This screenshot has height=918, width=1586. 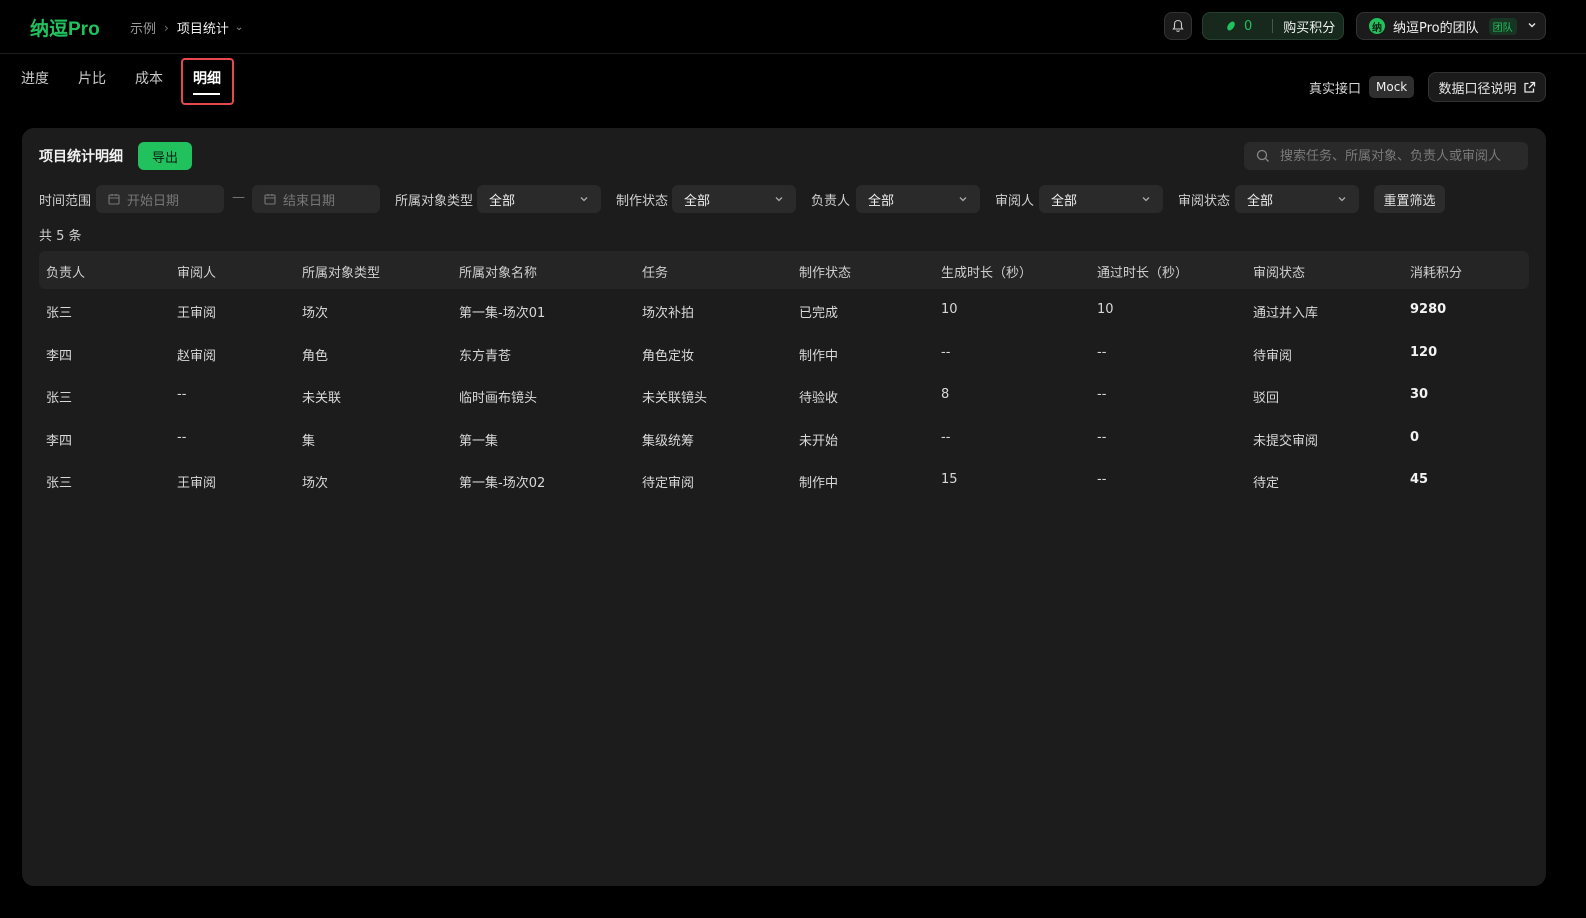 What do you see at coordinates (502, 201) in the screenshot?
I see `object-type-value: 全部` at bounding box center [502, 201].